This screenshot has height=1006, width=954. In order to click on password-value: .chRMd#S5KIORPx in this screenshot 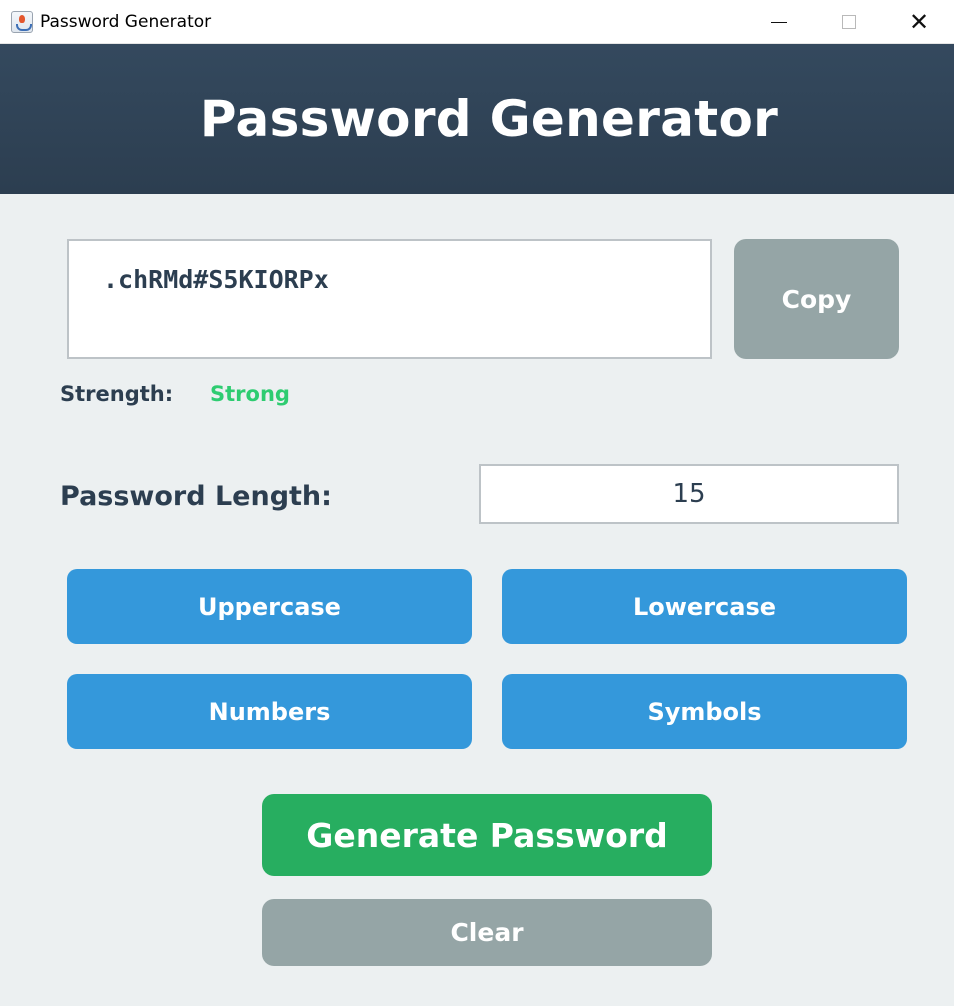, I will do `click(216, 279)`.